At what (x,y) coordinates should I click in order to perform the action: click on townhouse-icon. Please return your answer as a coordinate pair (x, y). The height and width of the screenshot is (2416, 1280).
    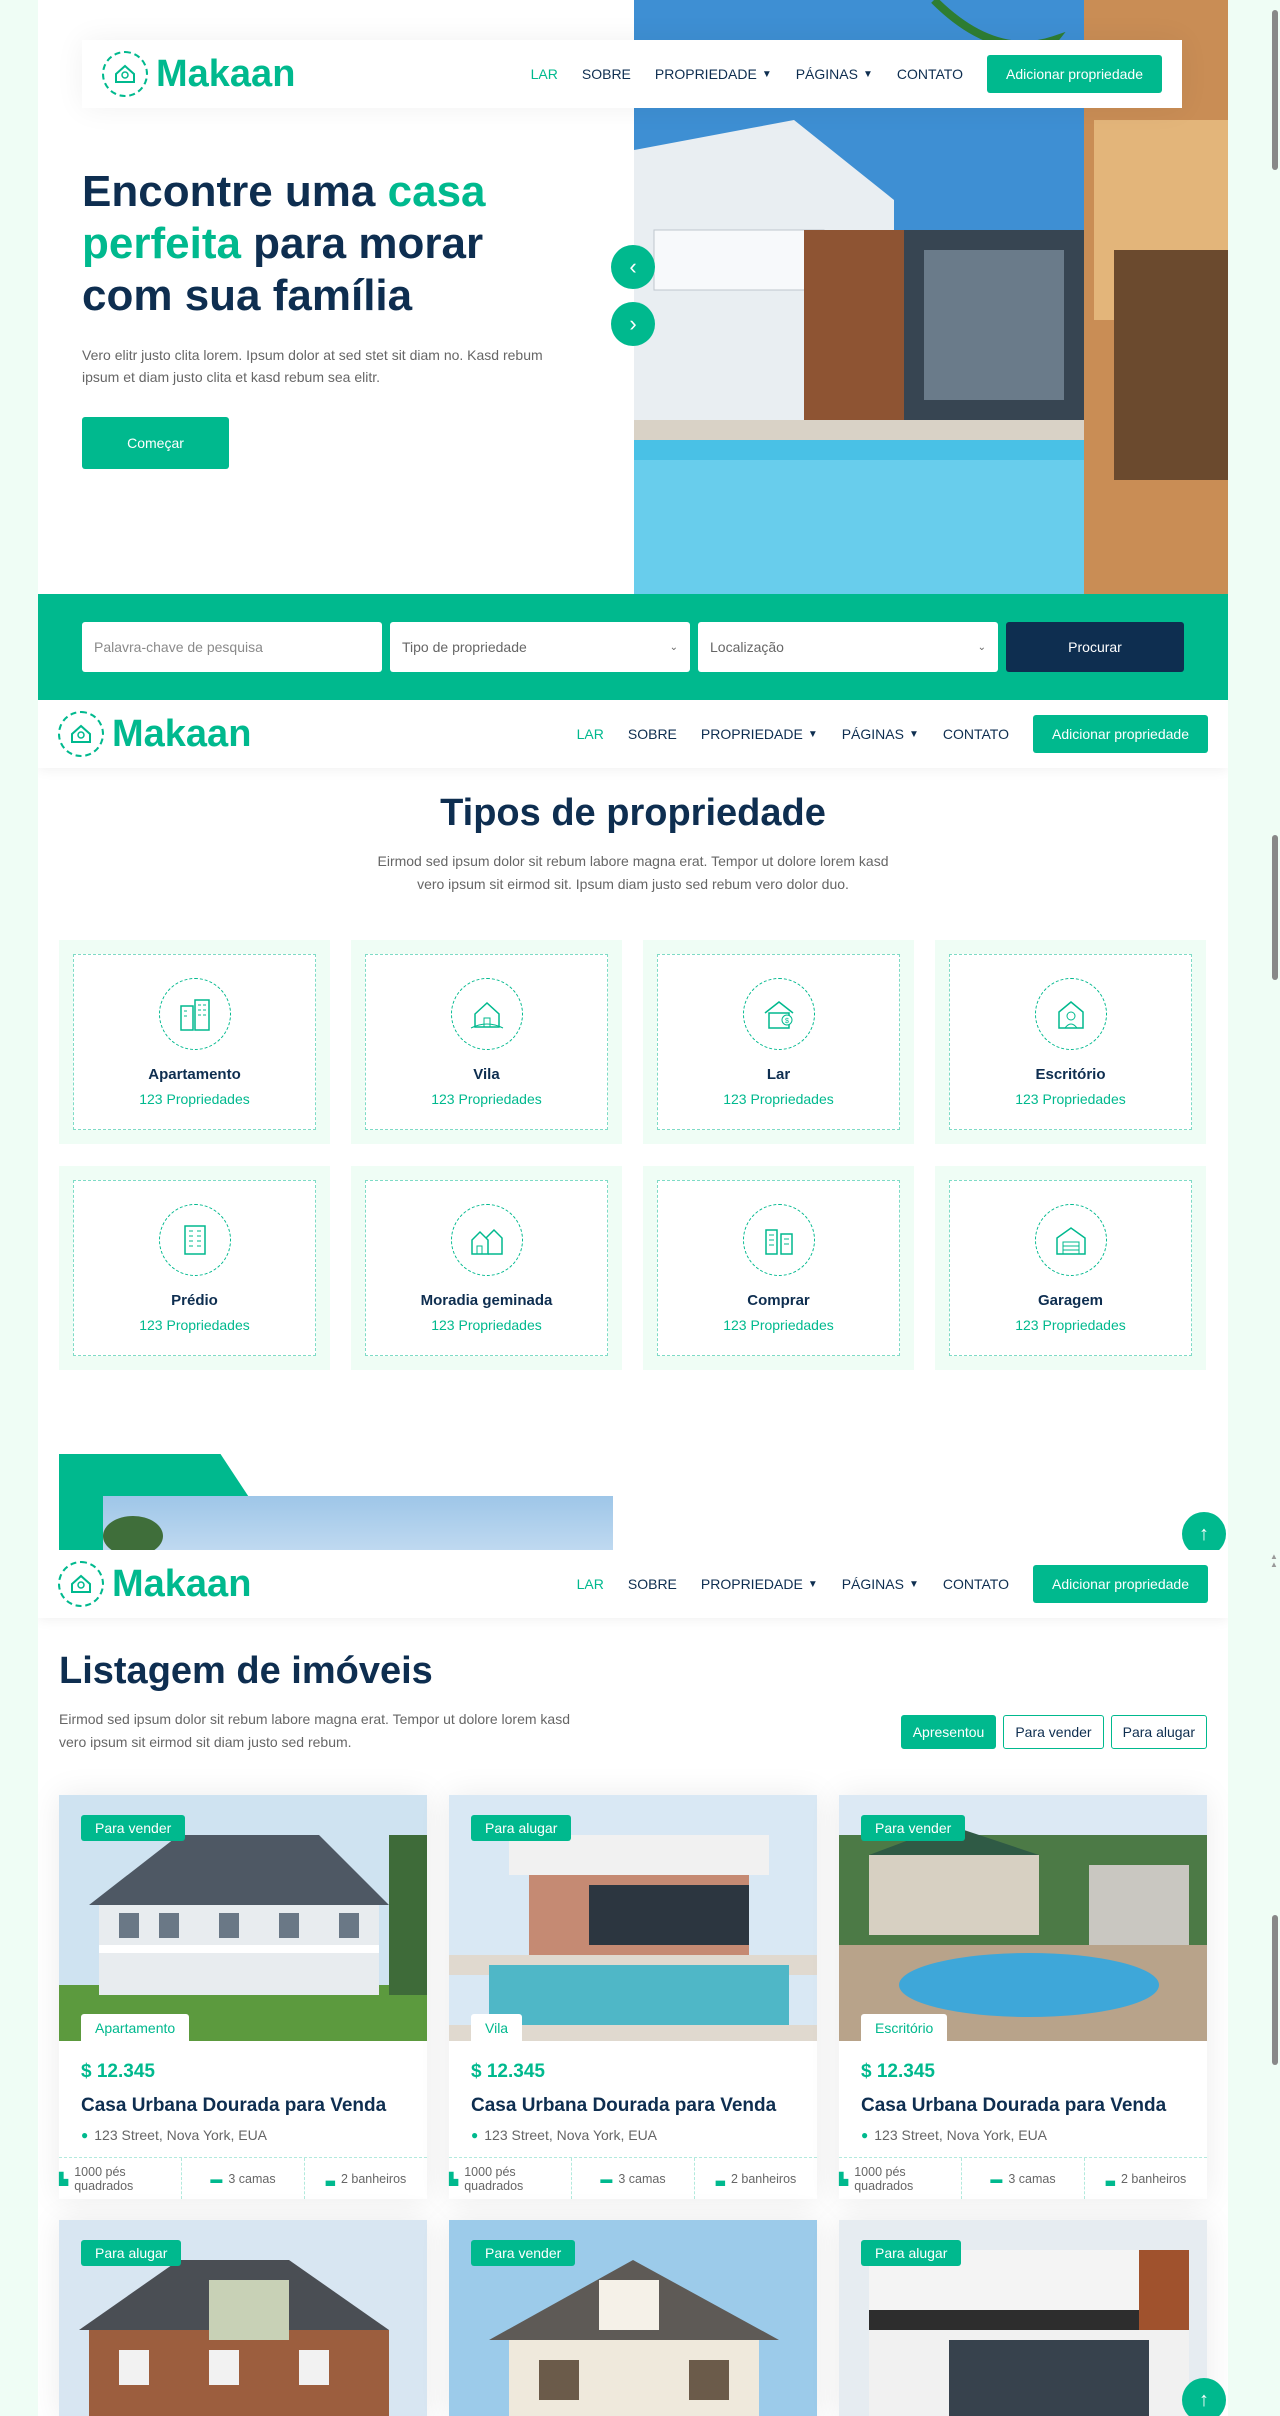
    Looking at the image, I should click on (486, 1239).